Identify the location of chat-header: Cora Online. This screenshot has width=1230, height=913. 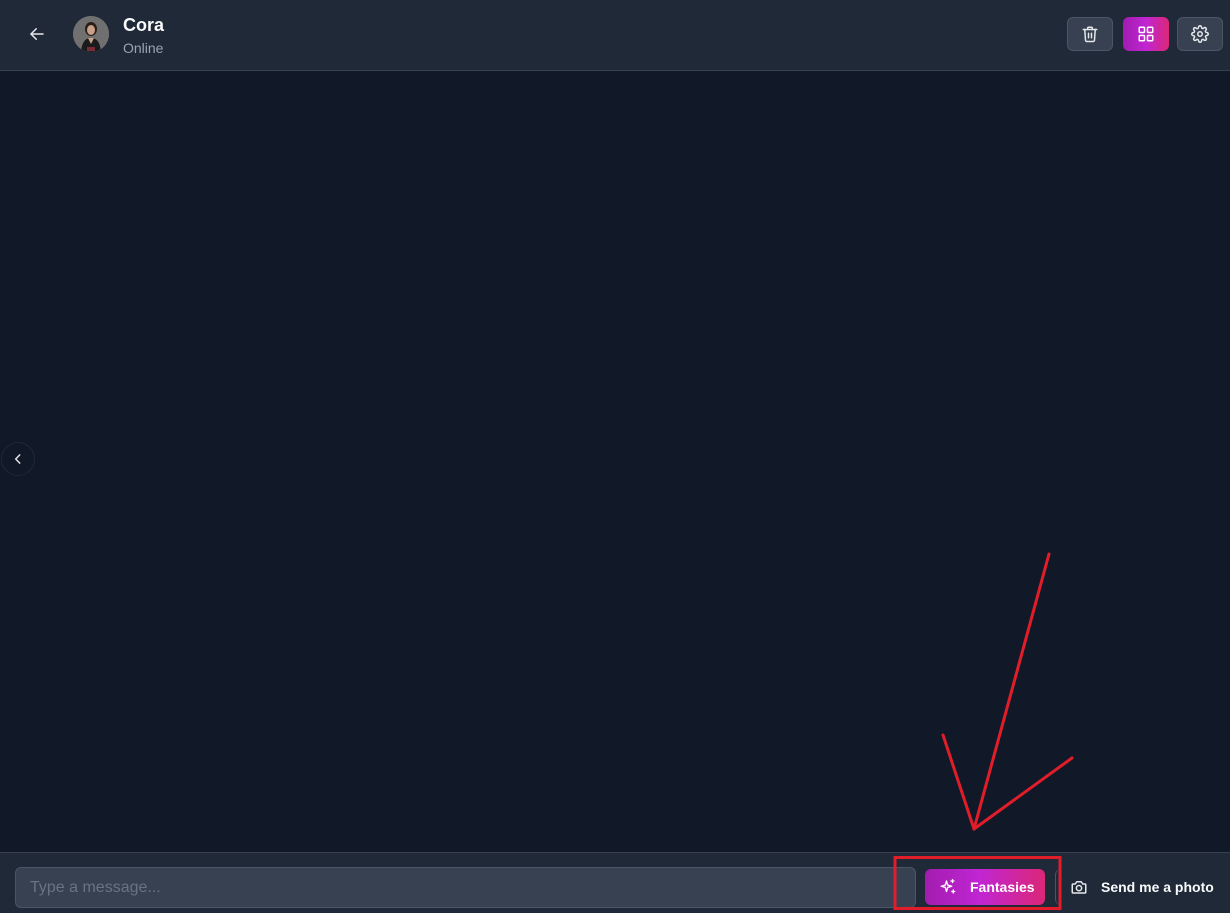
(615, 35).